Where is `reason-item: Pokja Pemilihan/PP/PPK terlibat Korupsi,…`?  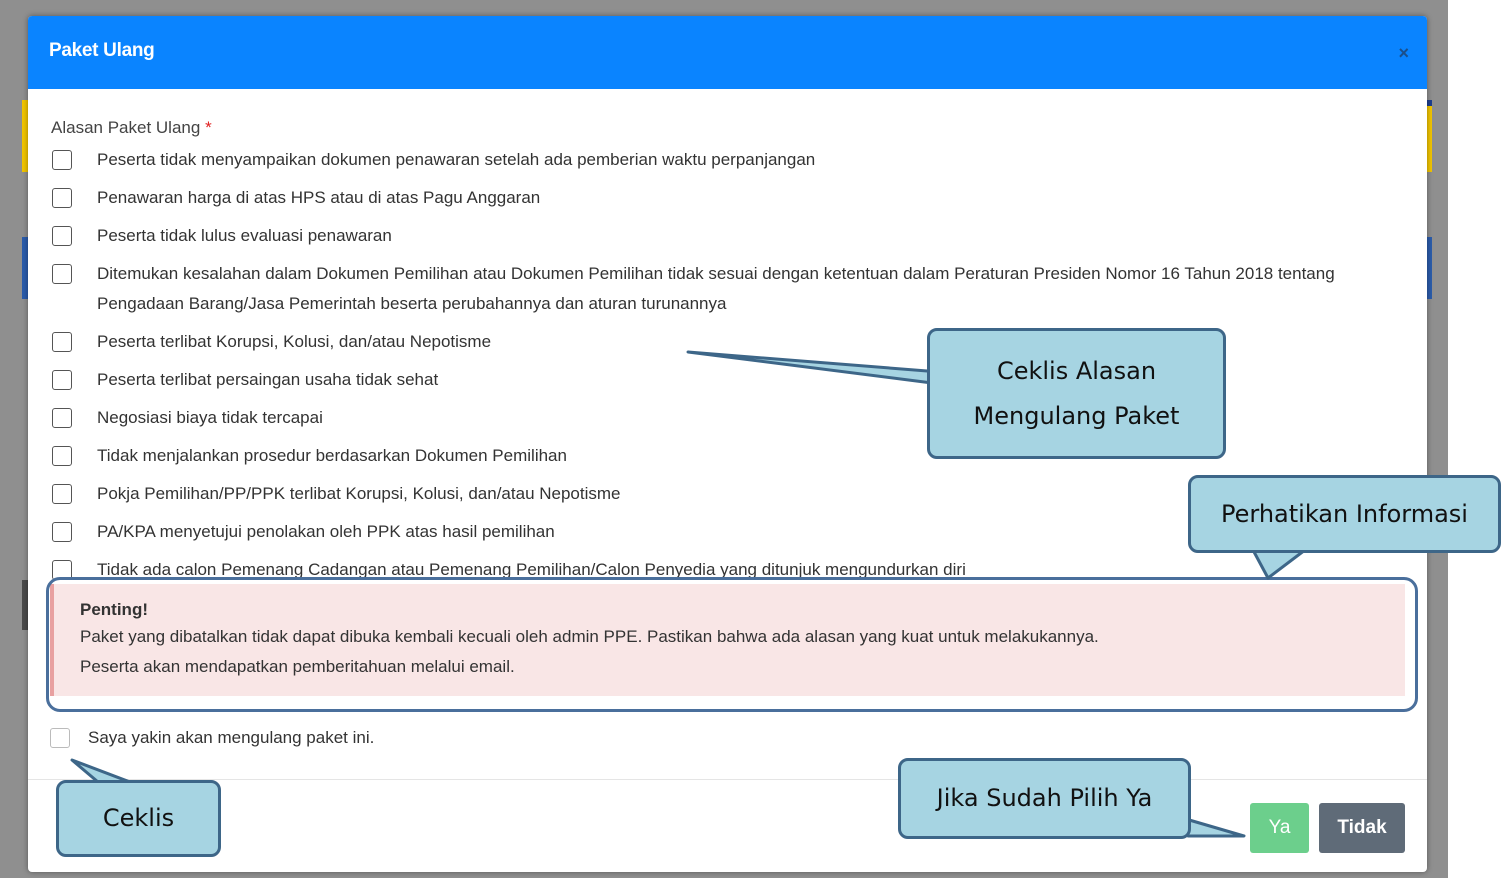 reason-item: Pokja Pemilihan/PP/PPK terlibat Korupsi,… is located at coordinates (712, 496).